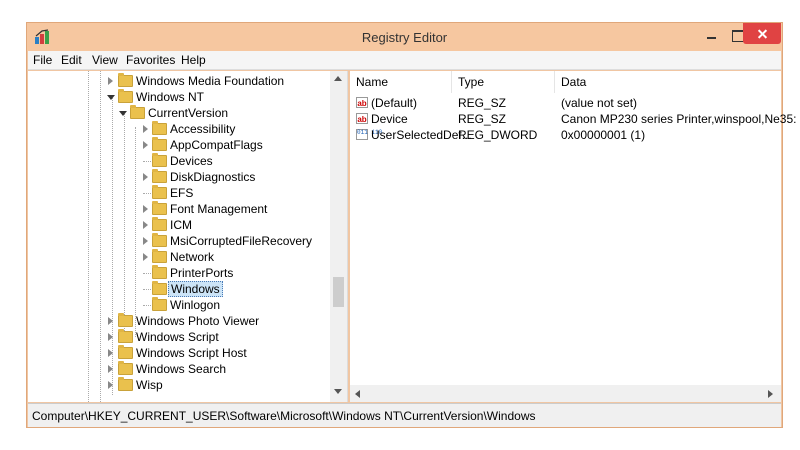 Image resolution: width=800 pixels, height=450 pixels. Describe the element at coordinates (503, 82) in the screenshot. I see `column-header-type: Type` at that location.